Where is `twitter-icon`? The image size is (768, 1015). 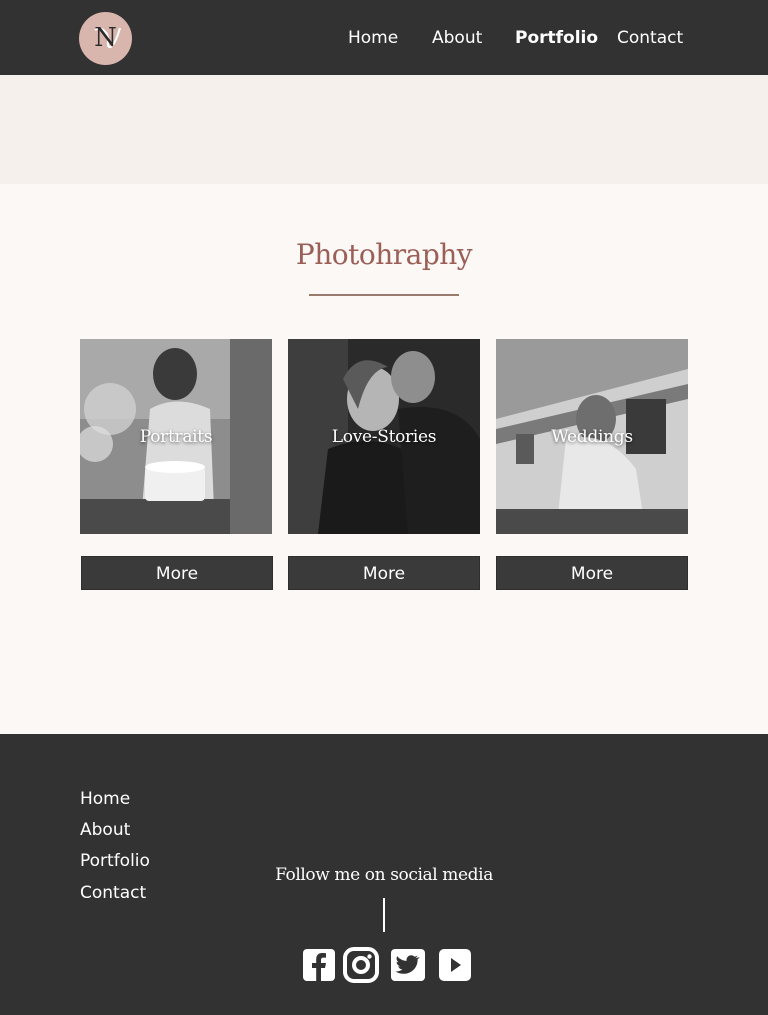 twitter-icon is located at coordinates (408, 965).